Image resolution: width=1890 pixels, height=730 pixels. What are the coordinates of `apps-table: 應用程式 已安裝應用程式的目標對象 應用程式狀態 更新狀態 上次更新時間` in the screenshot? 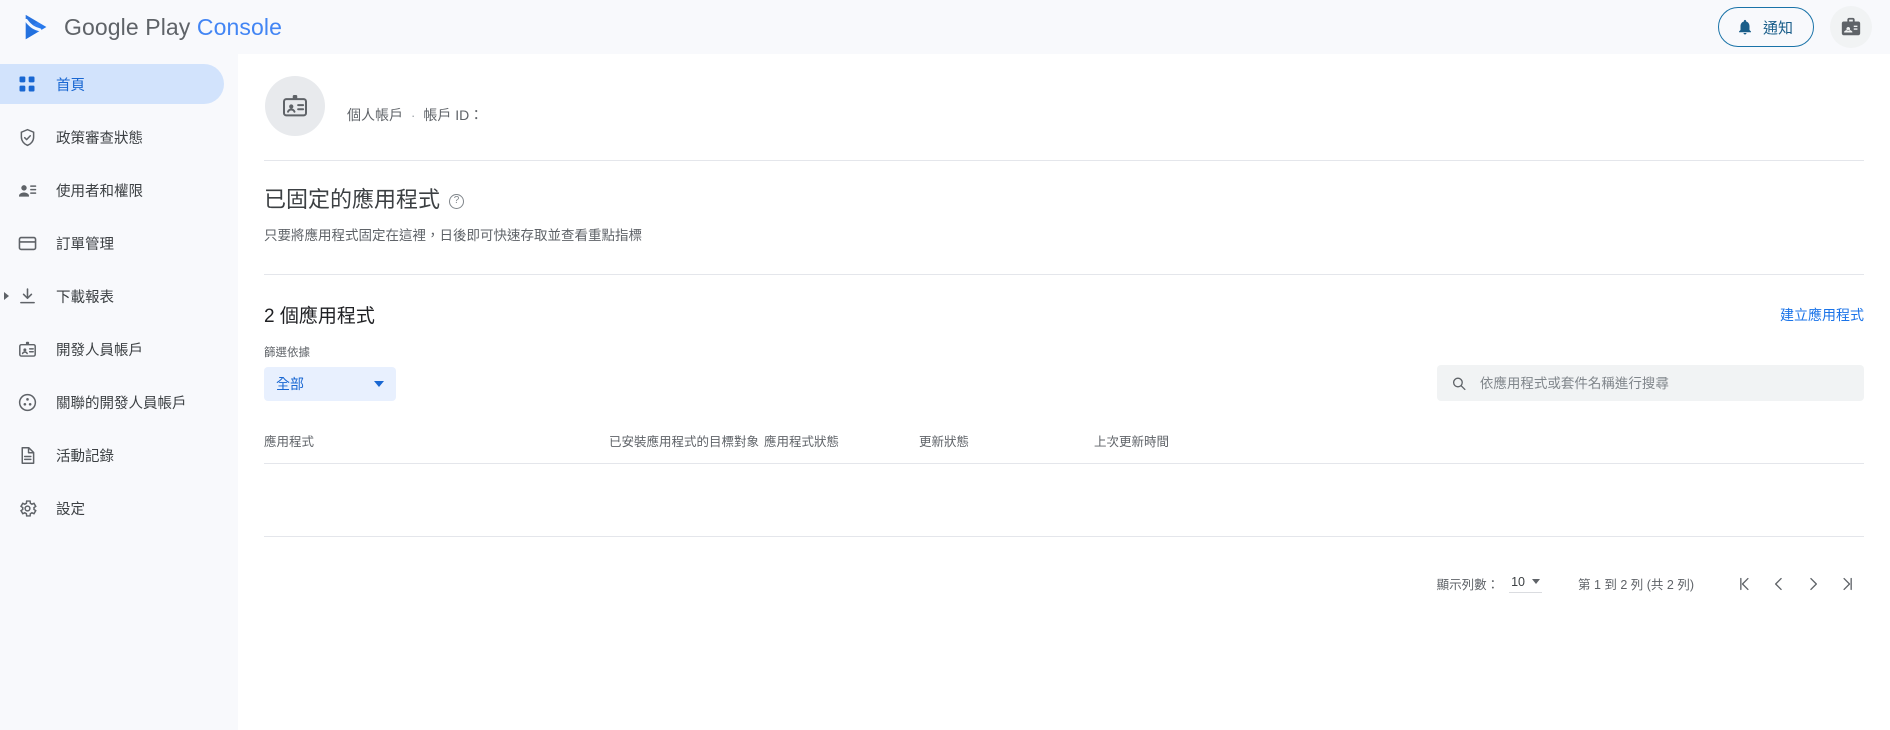 It's located at (1064, 483).